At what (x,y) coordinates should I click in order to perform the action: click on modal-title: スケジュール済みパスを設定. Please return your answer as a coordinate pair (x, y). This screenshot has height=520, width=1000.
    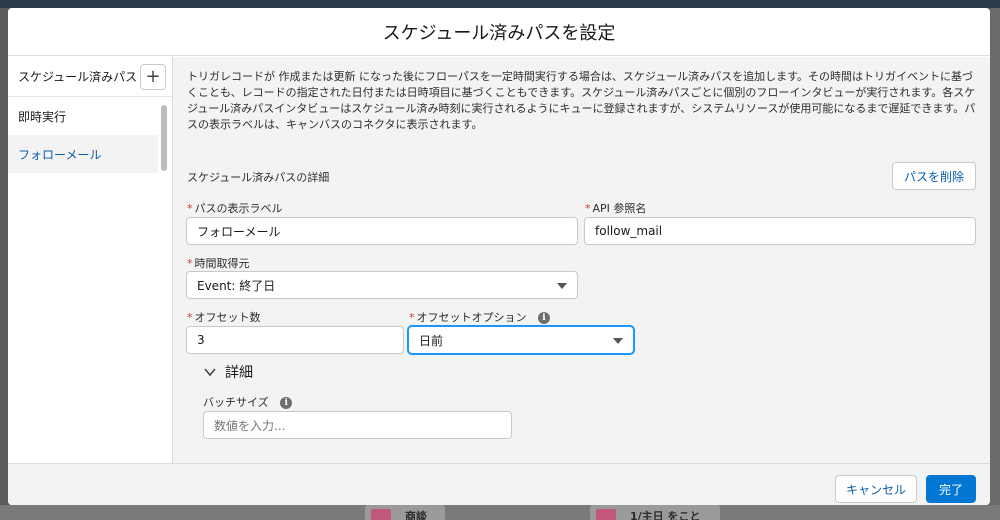
    Looking at the image, I should click on (499, 33).